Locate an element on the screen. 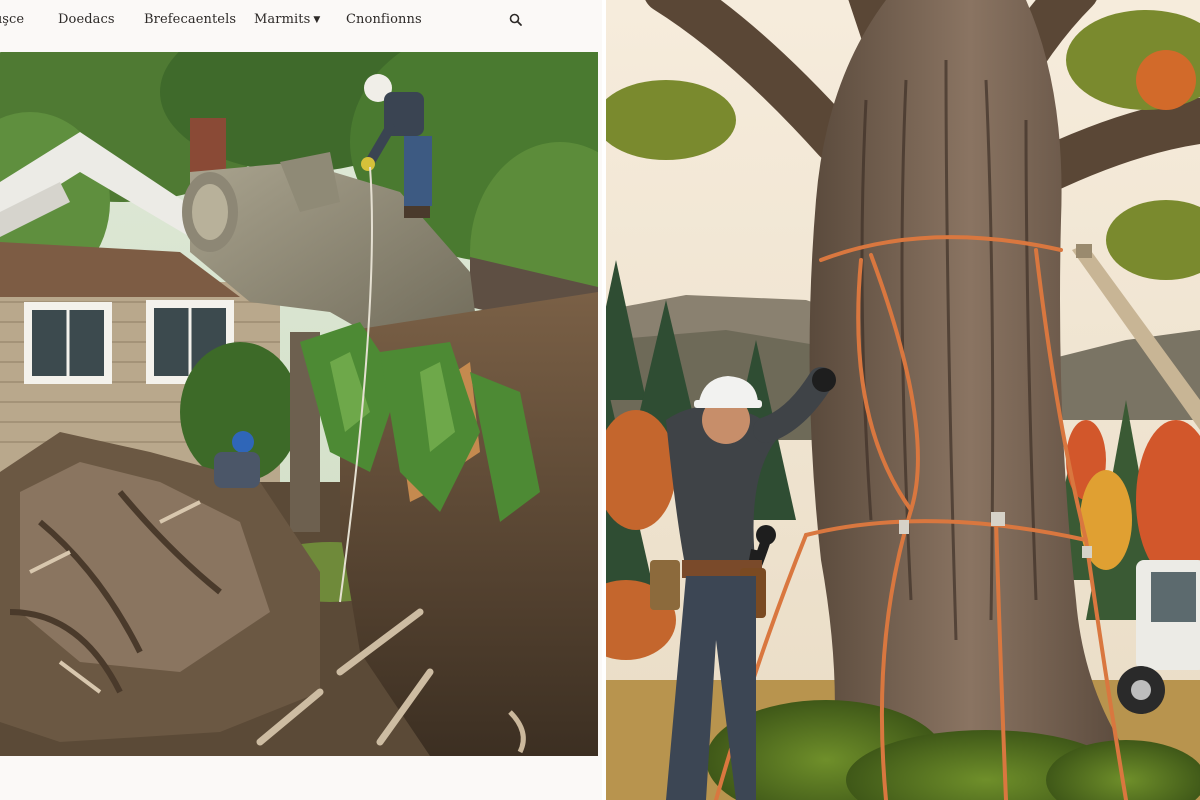 This screenshot has height=800, width=1200. nav-item-marmits: Marmits ▼ is located at coordinates (287, 19).